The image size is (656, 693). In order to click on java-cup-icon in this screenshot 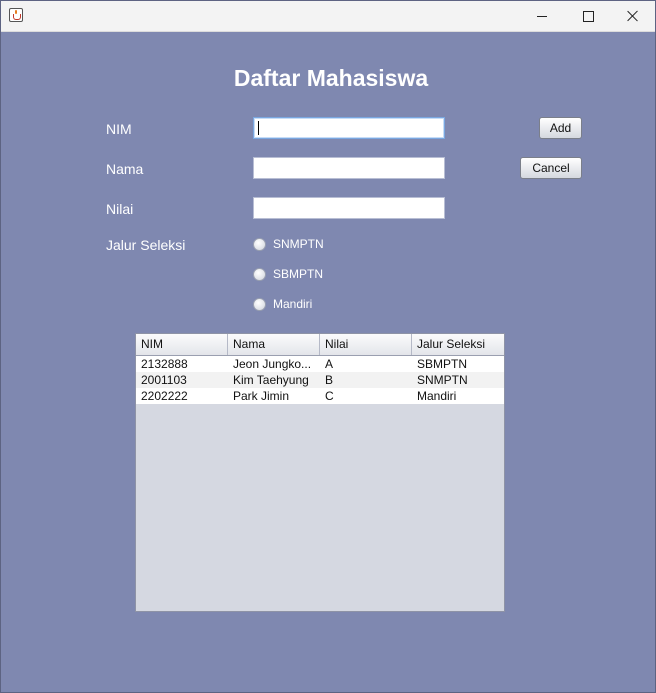, I will do `click(16, 15)`.